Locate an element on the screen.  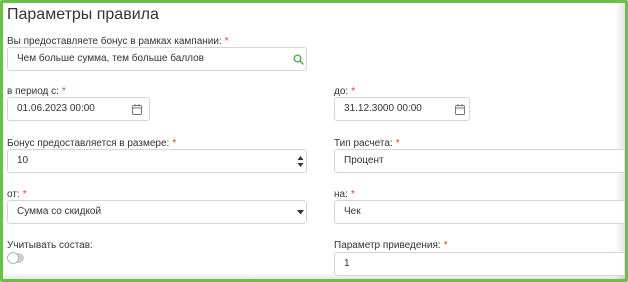
from-base-value: Сумма со скидкой is located at coordinates (59, 211).